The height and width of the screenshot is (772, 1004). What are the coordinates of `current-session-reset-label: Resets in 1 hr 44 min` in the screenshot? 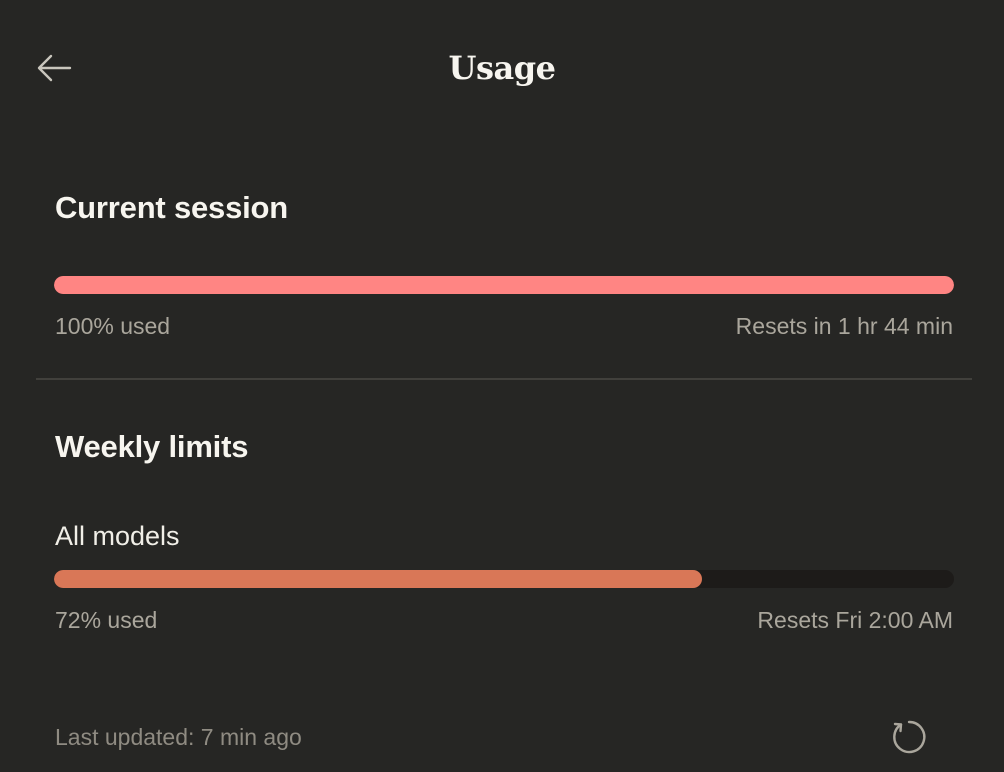 It's located at (844, 326).